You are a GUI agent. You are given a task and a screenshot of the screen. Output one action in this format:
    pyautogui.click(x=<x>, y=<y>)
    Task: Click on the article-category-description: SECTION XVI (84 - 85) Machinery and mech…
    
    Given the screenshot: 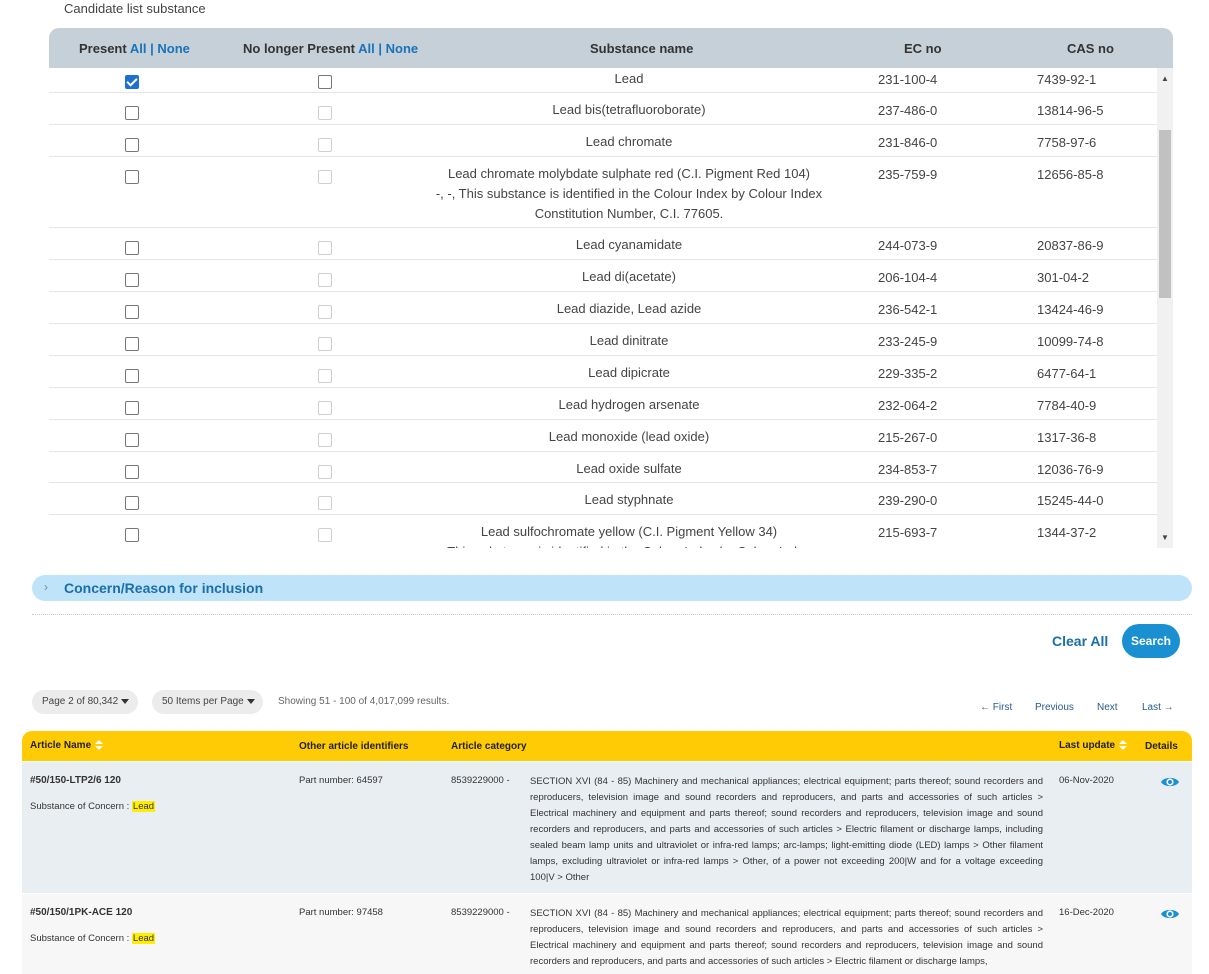 What is the action you would take?
    pyautogui.click(x=786, y=829)
    